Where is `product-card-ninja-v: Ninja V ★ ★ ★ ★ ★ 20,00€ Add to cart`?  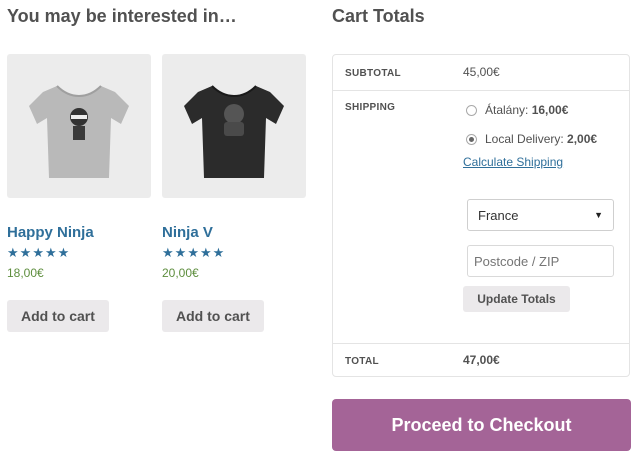
product-card-ninja-v: Ninja V ★ ★ ★ ★ ★ 20,00€ Add to cart is located at coordinates (234, 193).